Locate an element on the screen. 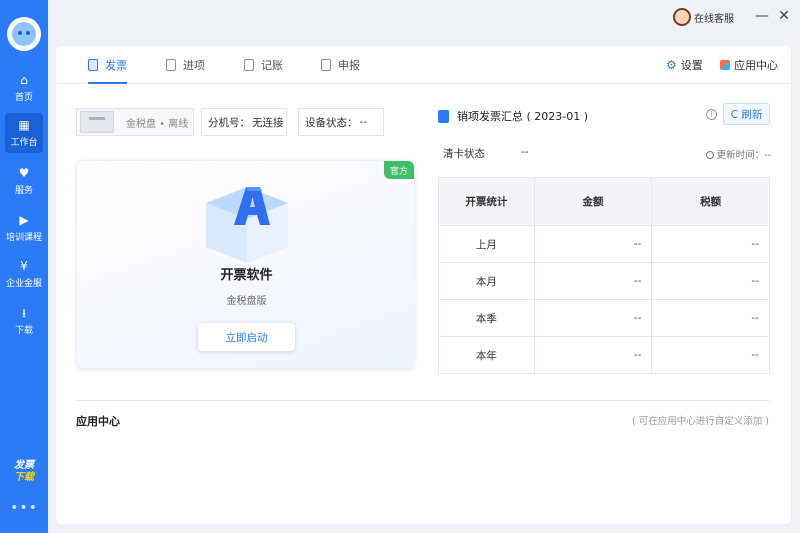  tab-label: 记账 is located at coordinates (272, 65).